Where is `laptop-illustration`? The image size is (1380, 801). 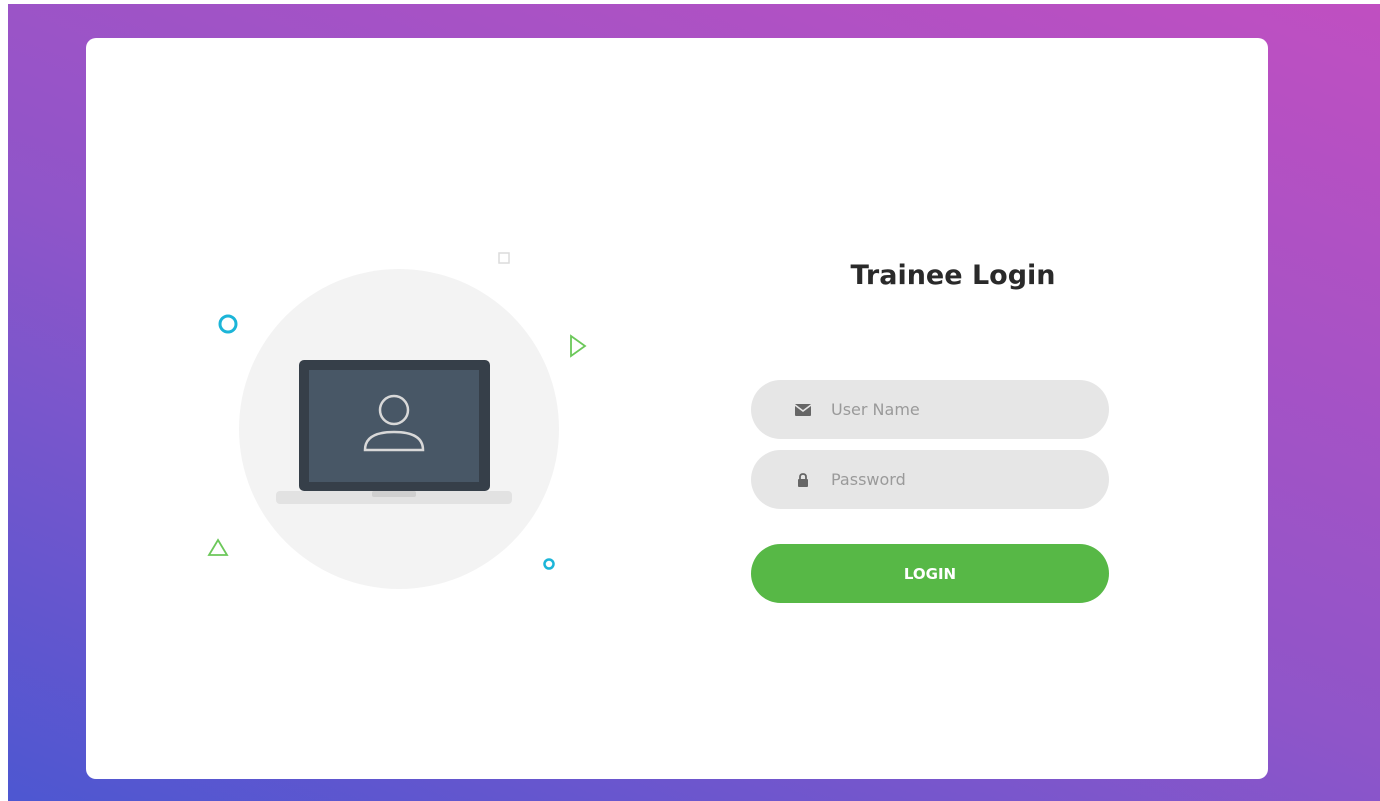
laptop-illustration is located at coordinates (397, 420).